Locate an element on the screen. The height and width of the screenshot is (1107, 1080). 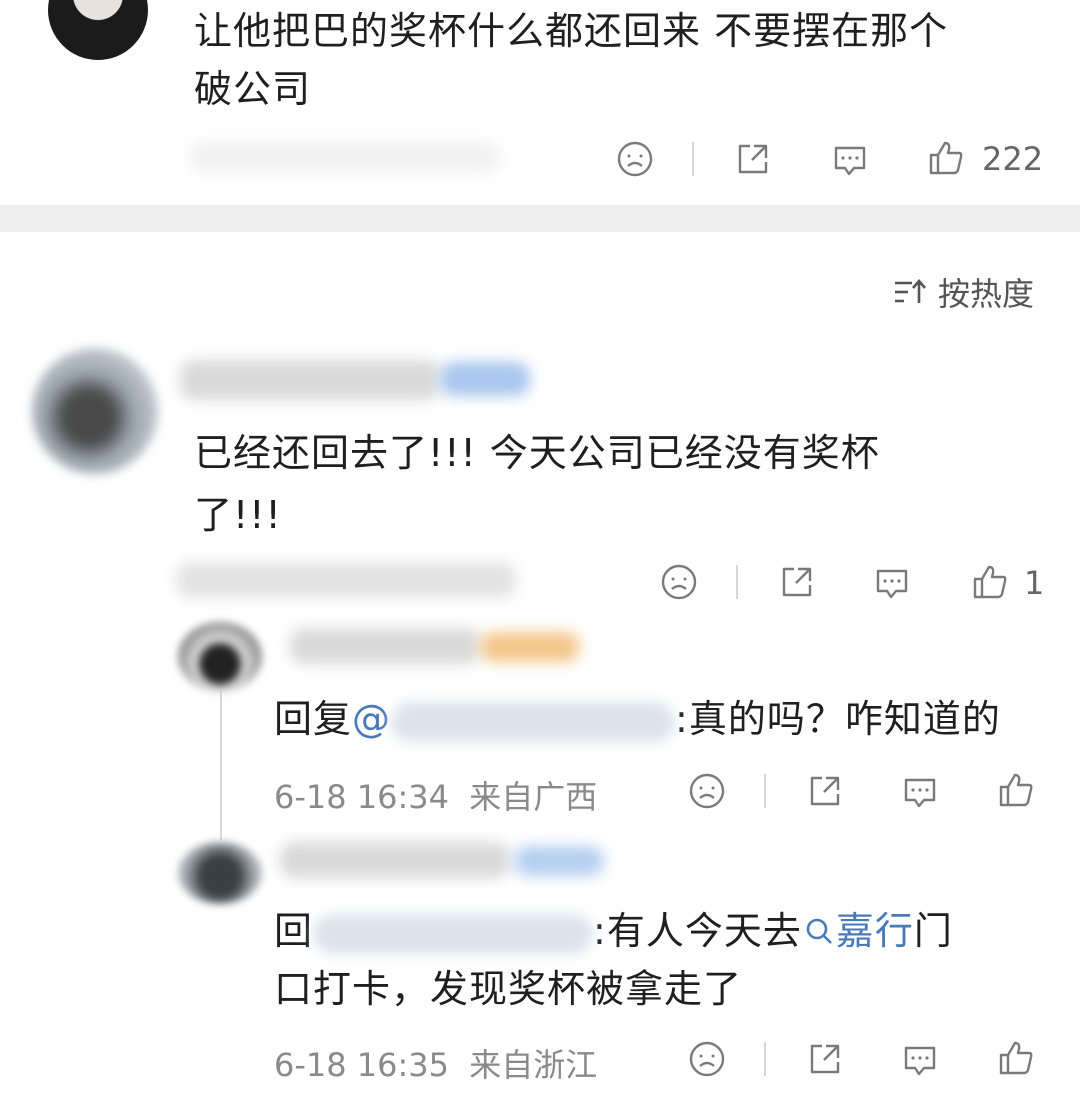
reply-text: 回 :有人今天去 嘉行门 is located at coordinates (613, 931).